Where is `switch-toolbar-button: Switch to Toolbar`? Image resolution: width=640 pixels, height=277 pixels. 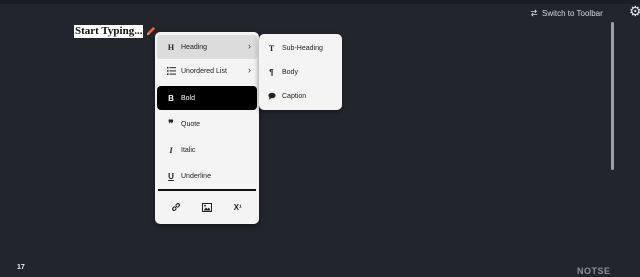
switch-toolbar-button: Switch to Toolbar is located at coordinates (566, 13).